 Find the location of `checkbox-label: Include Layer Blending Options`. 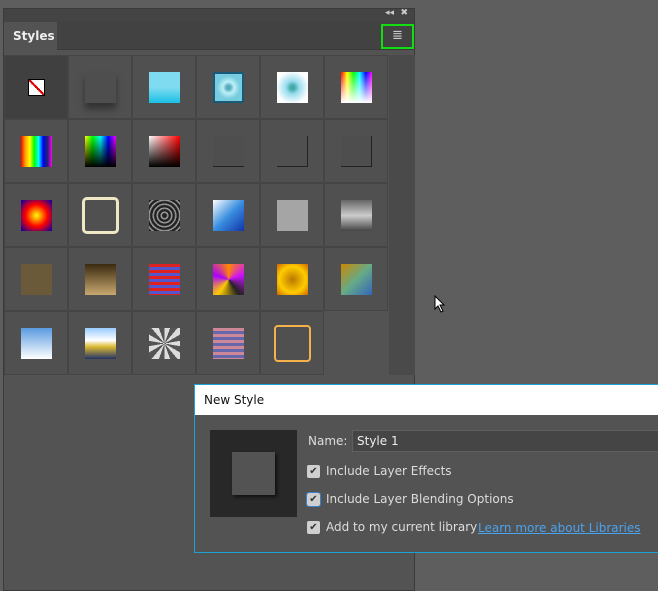

checkbox-label: Include Layer Blending Options is located at coordinates (420, 499).